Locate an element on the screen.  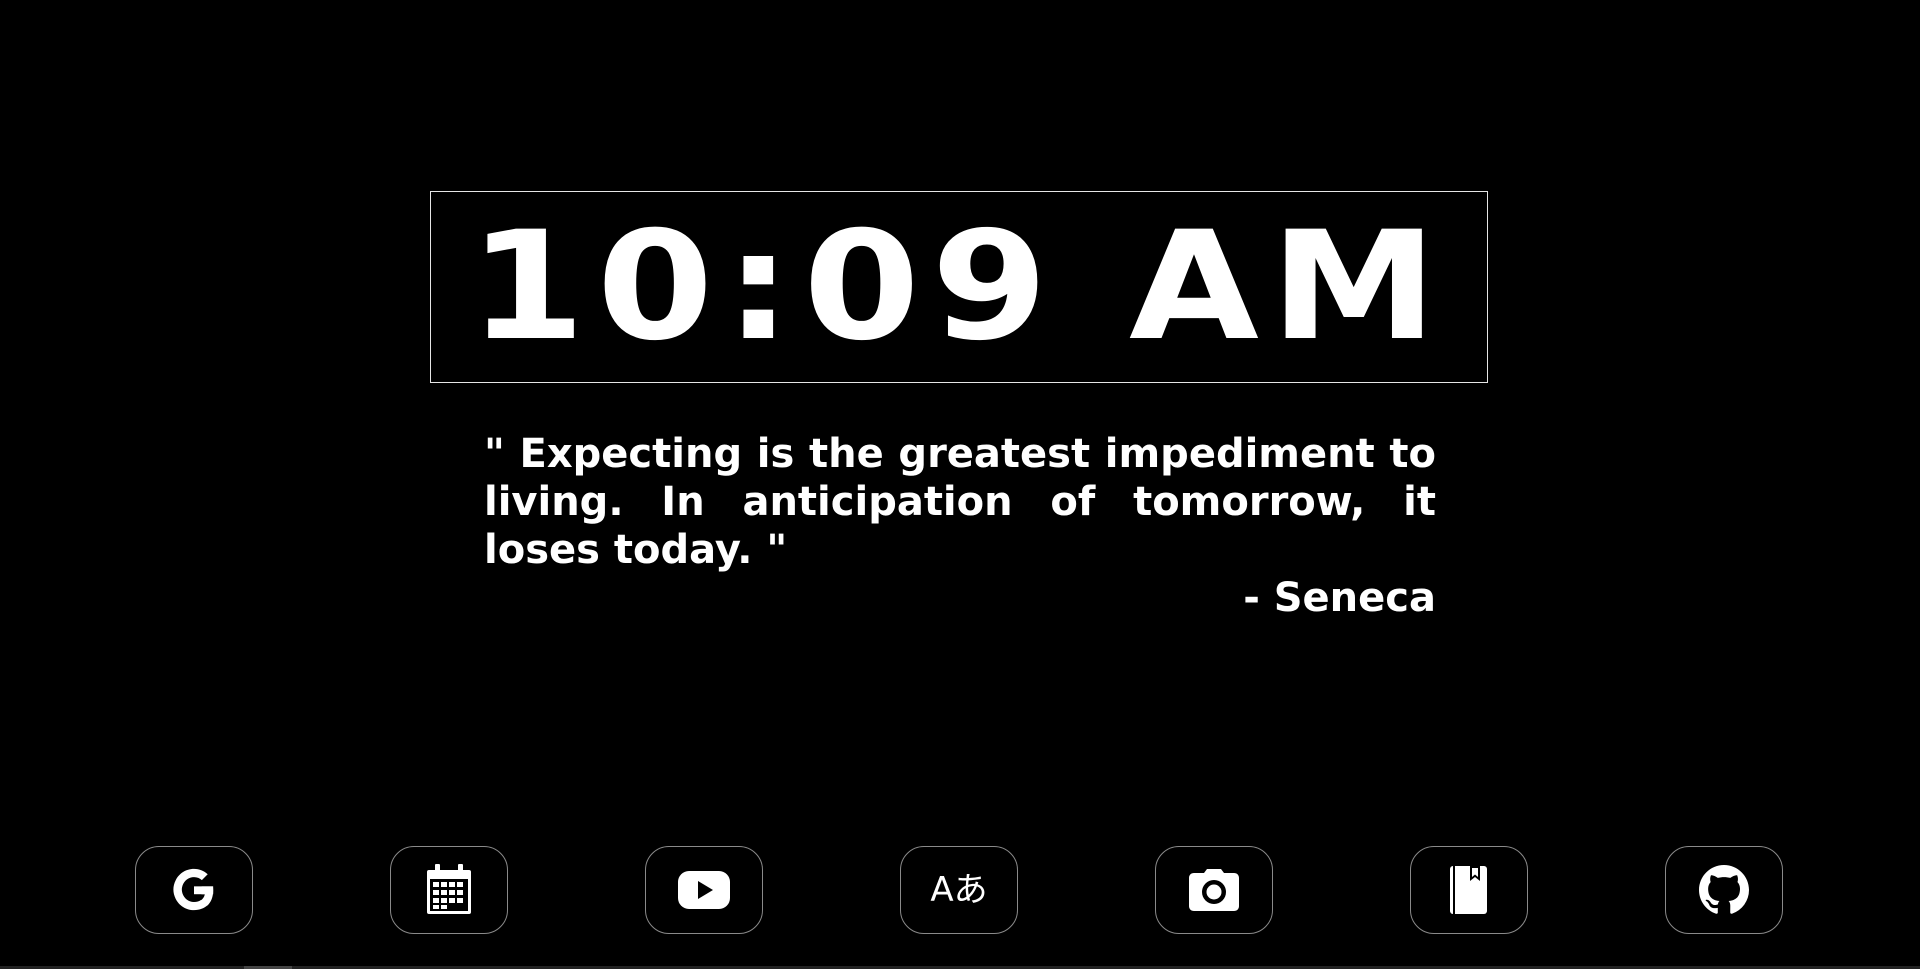
clock-frame: 10:09 AM is located at coordinates (959, 287).